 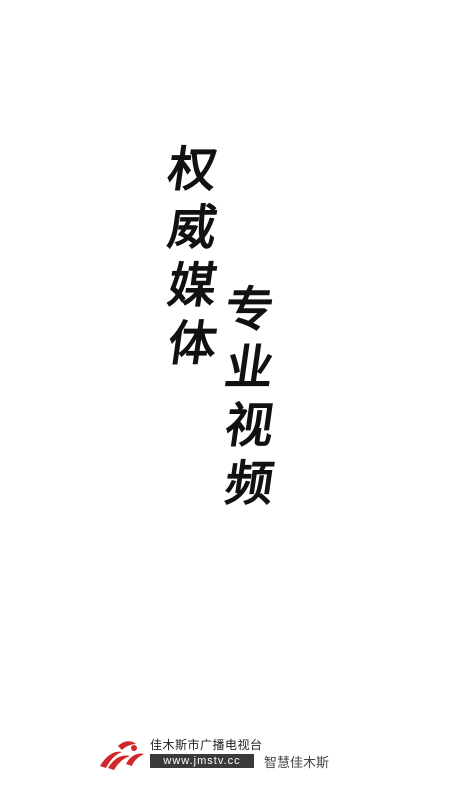 I want to click on calligraphy-char: 视, so click(x=249, y=426).